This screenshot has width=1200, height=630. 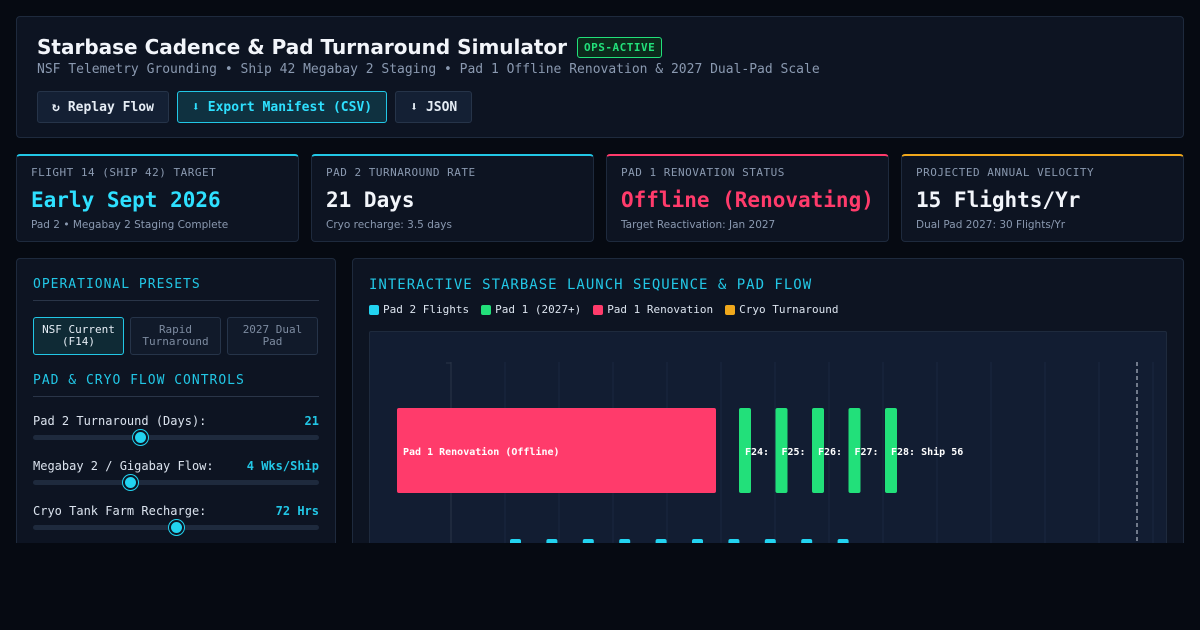 I want to click on metric-note: Dual Pad 2027: 30 Flights/Yr, so click(x=991, y=225).